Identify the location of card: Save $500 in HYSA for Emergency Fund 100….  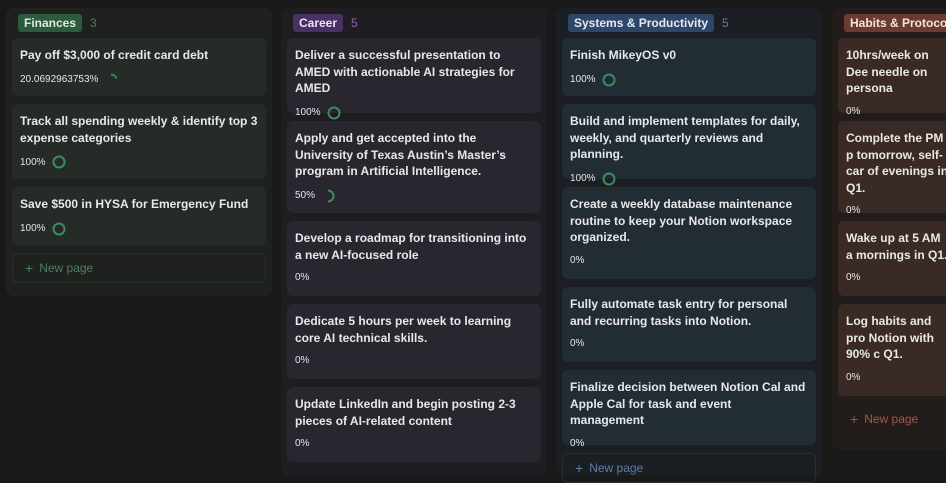
(139, 216).